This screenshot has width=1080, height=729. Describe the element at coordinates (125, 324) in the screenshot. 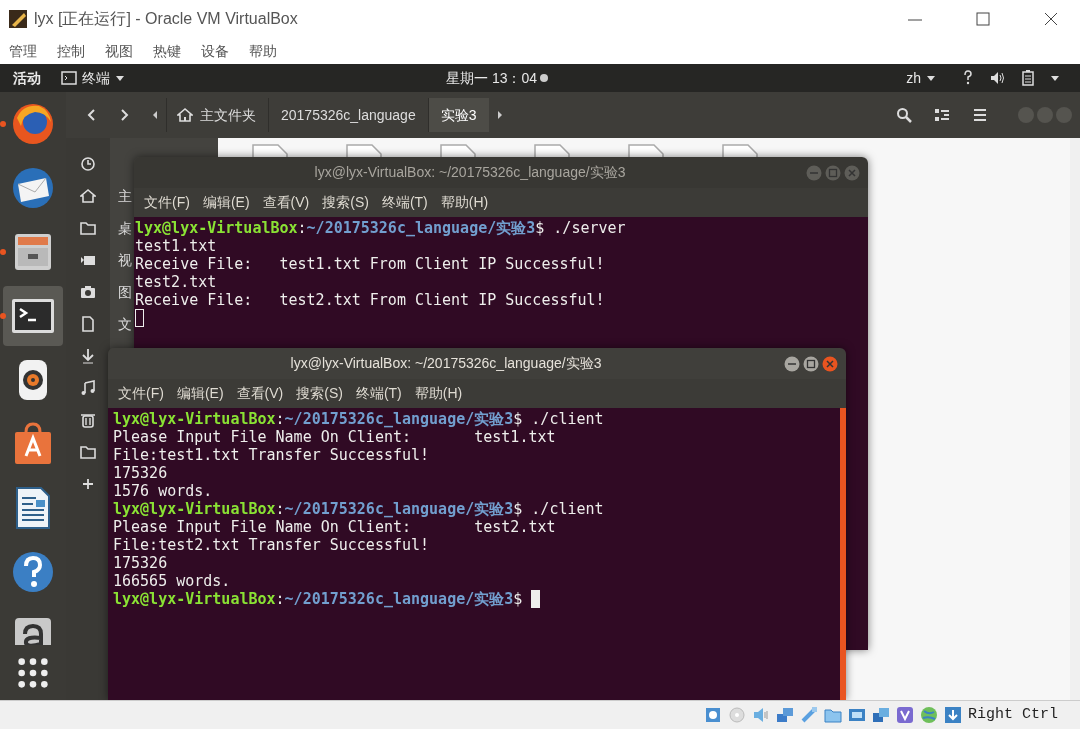

I see `sidebar-item: 文` at that location.